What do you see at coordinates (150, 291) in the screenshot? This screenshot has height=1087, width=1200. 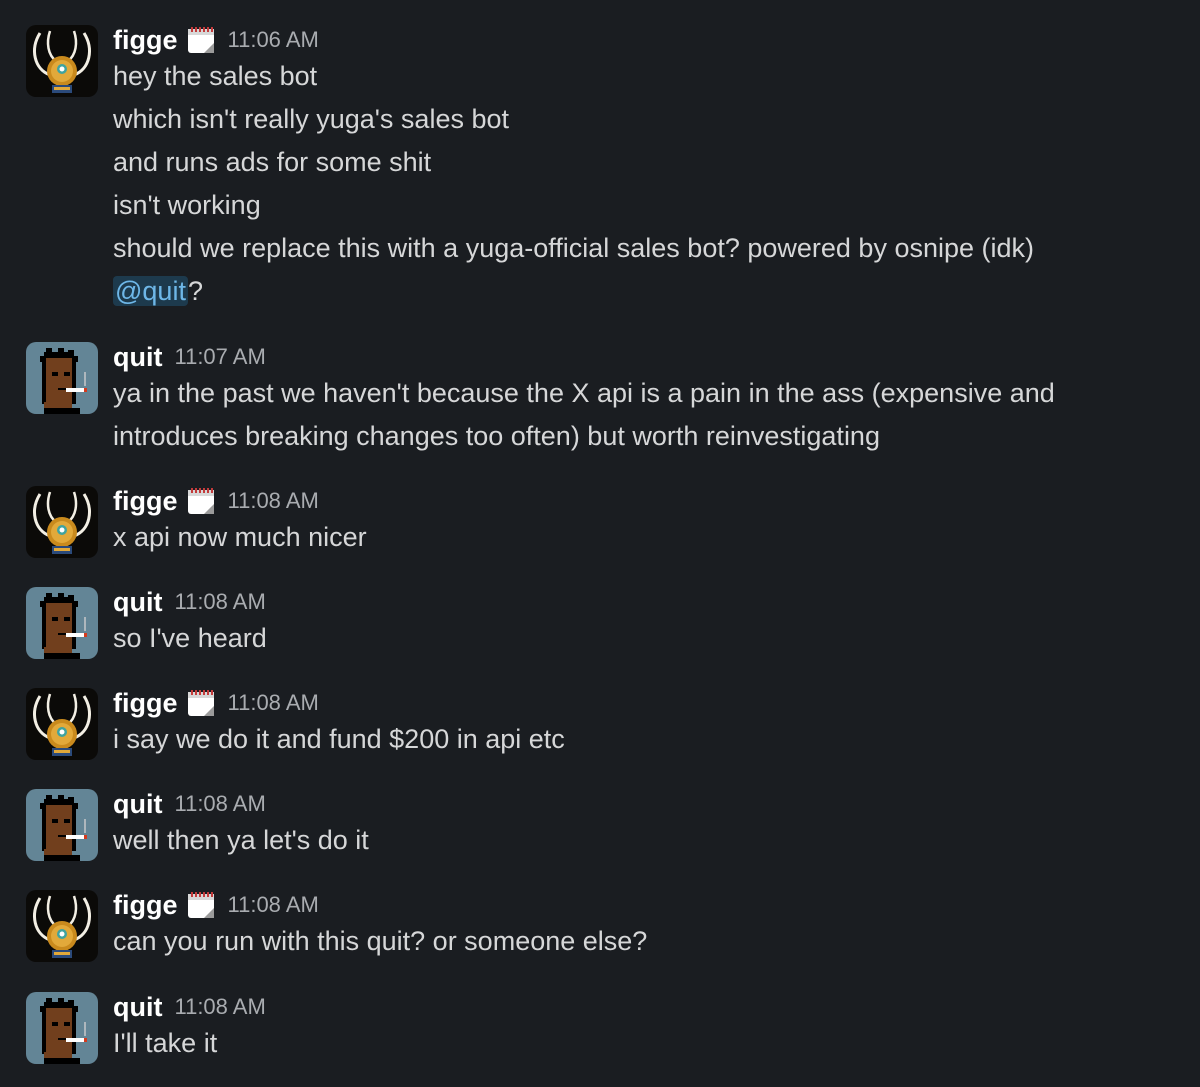 I see `user-mention: @quit` at bounding box center [150, 291].